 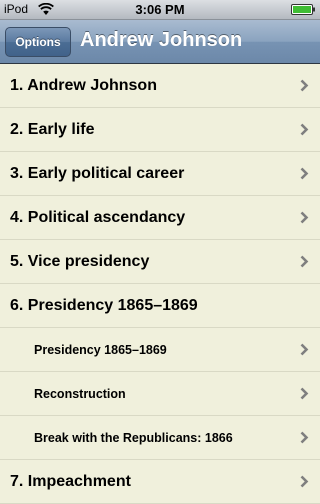 I want to click on toc-section-item: 4. Political ascendancy, so click(x=160, y=218).